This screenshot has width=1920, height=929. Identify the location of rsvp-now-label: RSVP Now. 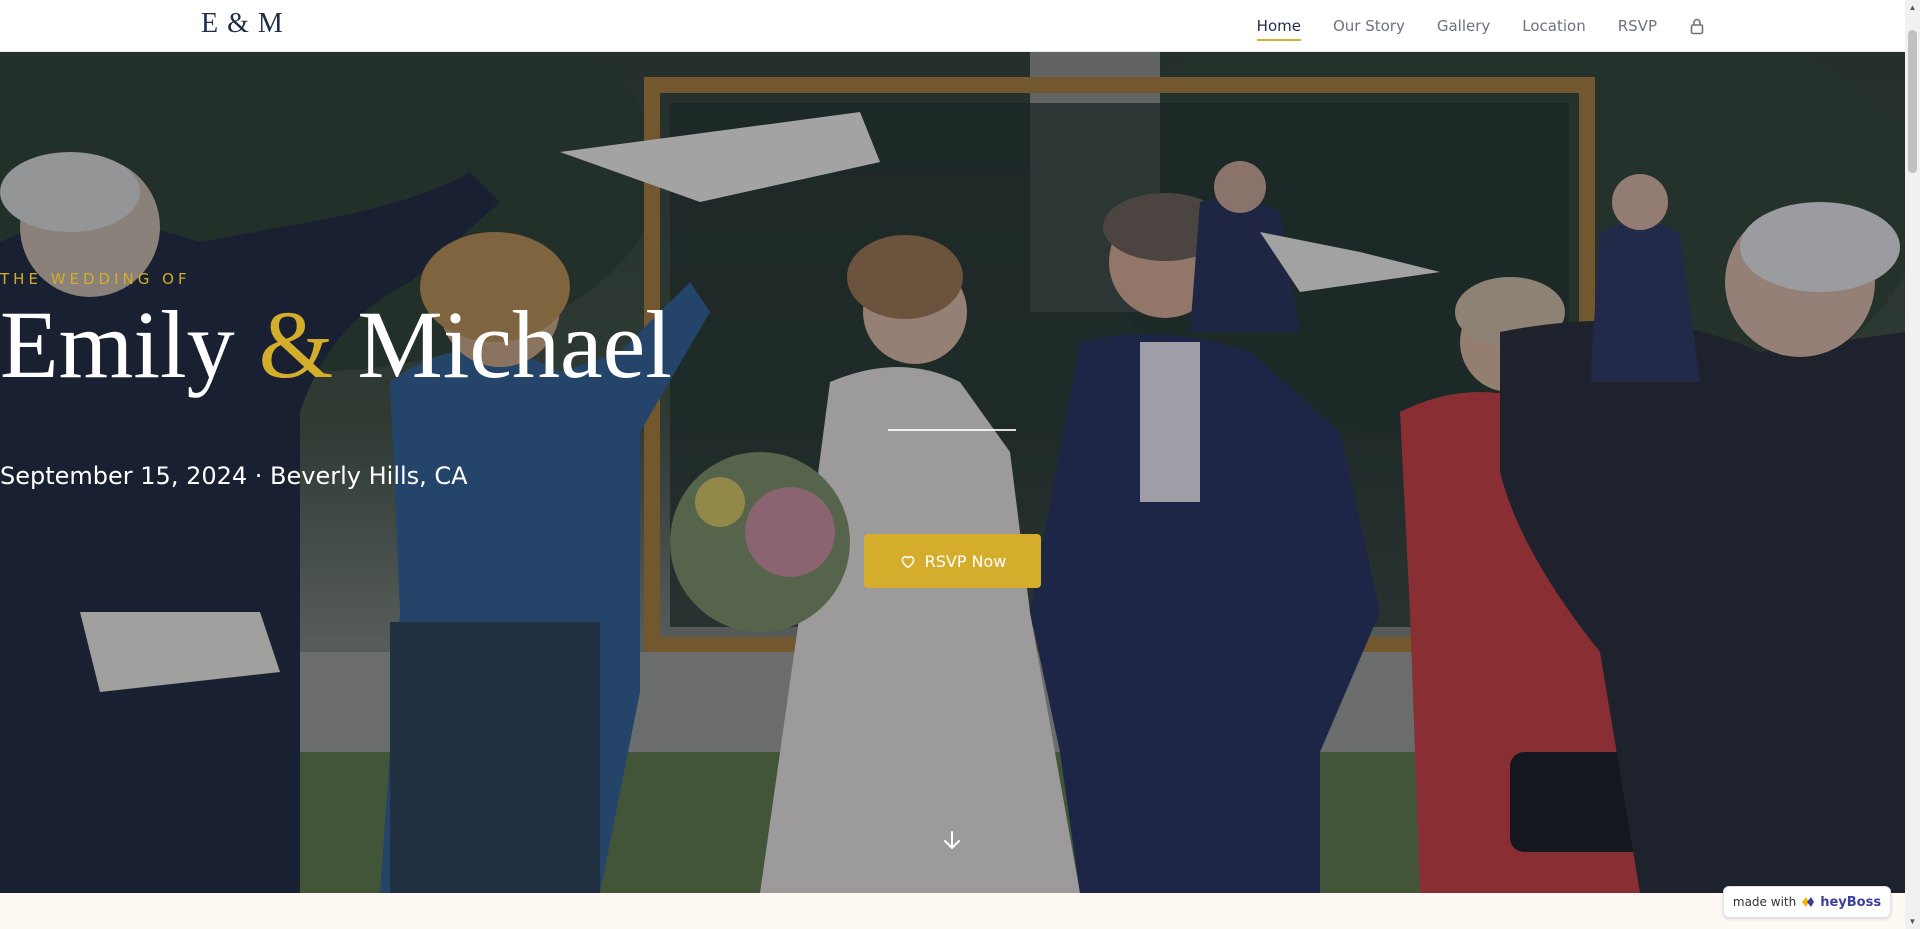
(965, 561).